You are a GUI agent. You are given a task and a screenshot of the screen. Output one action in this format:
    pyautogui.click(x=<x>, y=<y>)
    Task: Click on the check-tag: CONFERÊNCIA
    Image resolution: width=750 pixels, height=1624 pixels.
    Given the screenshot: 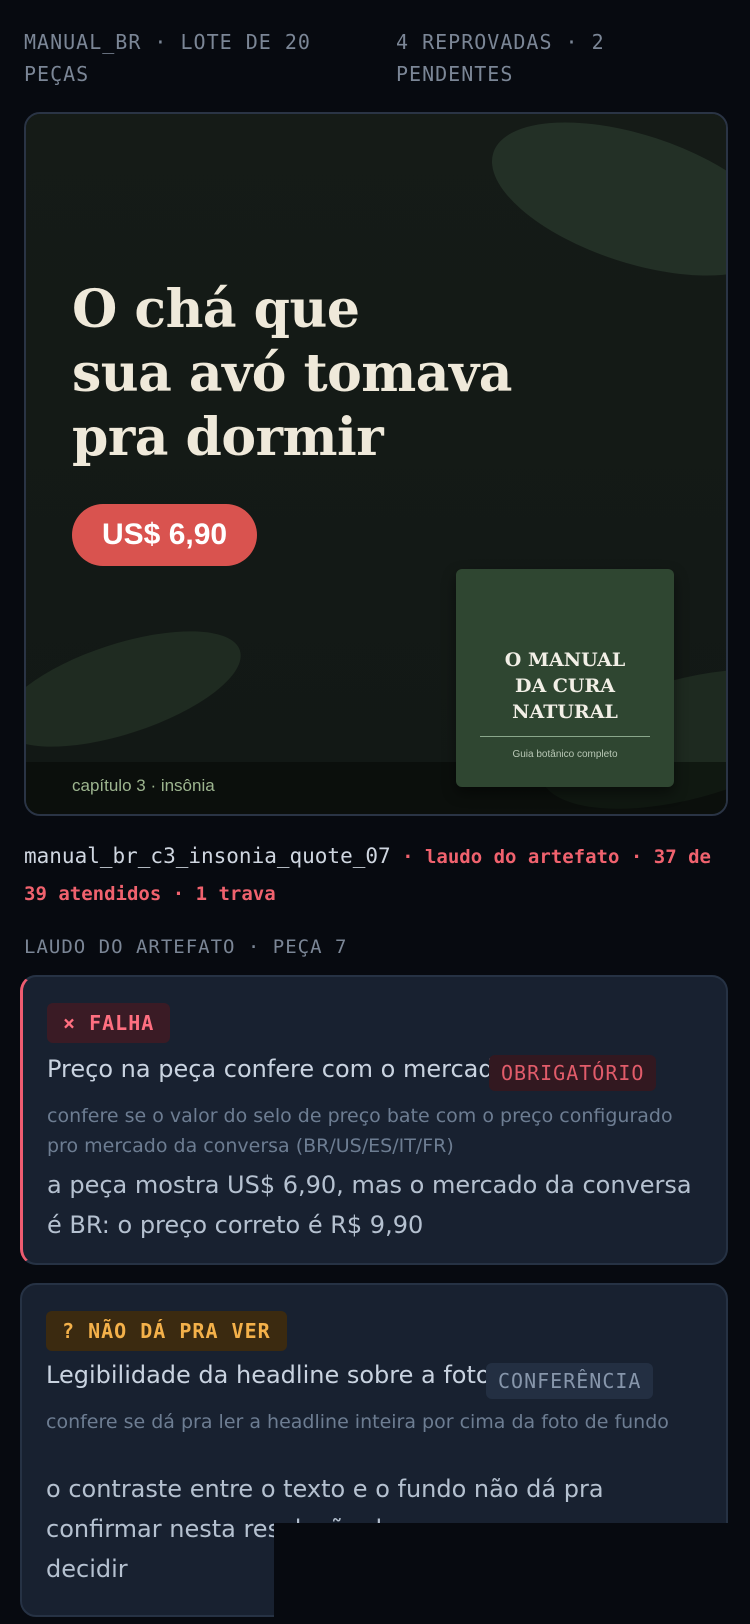 What is the action you would take?
    pyautogui.click(x=570, y=1381)
    